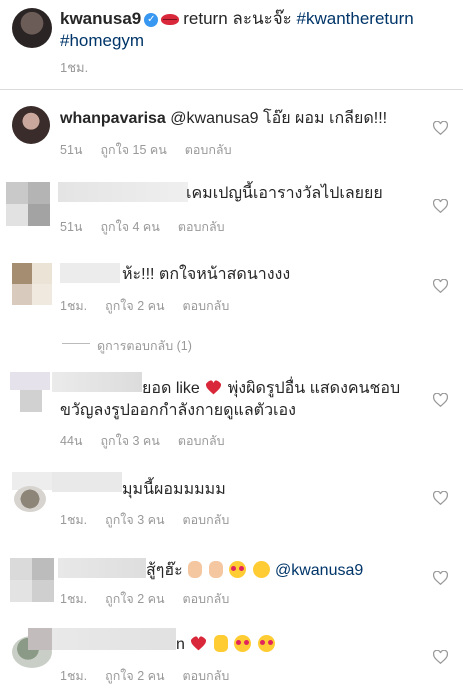 The image size is (463, 696). What do you see at coordinates (31, 125) in the screenshot?
I see `commenter-avatar` at bounding box center [31, 125].